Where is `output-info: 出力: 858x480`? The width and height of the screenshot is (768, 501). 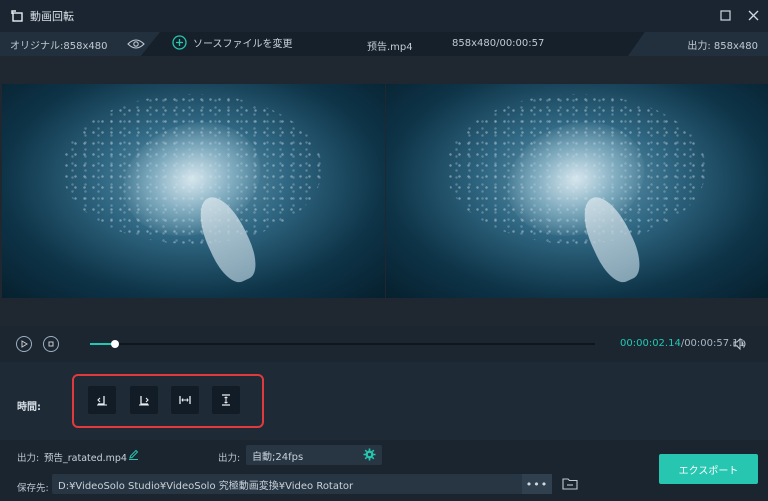
output-info: 出力: 858x480 is located at coordinates (698, 44).